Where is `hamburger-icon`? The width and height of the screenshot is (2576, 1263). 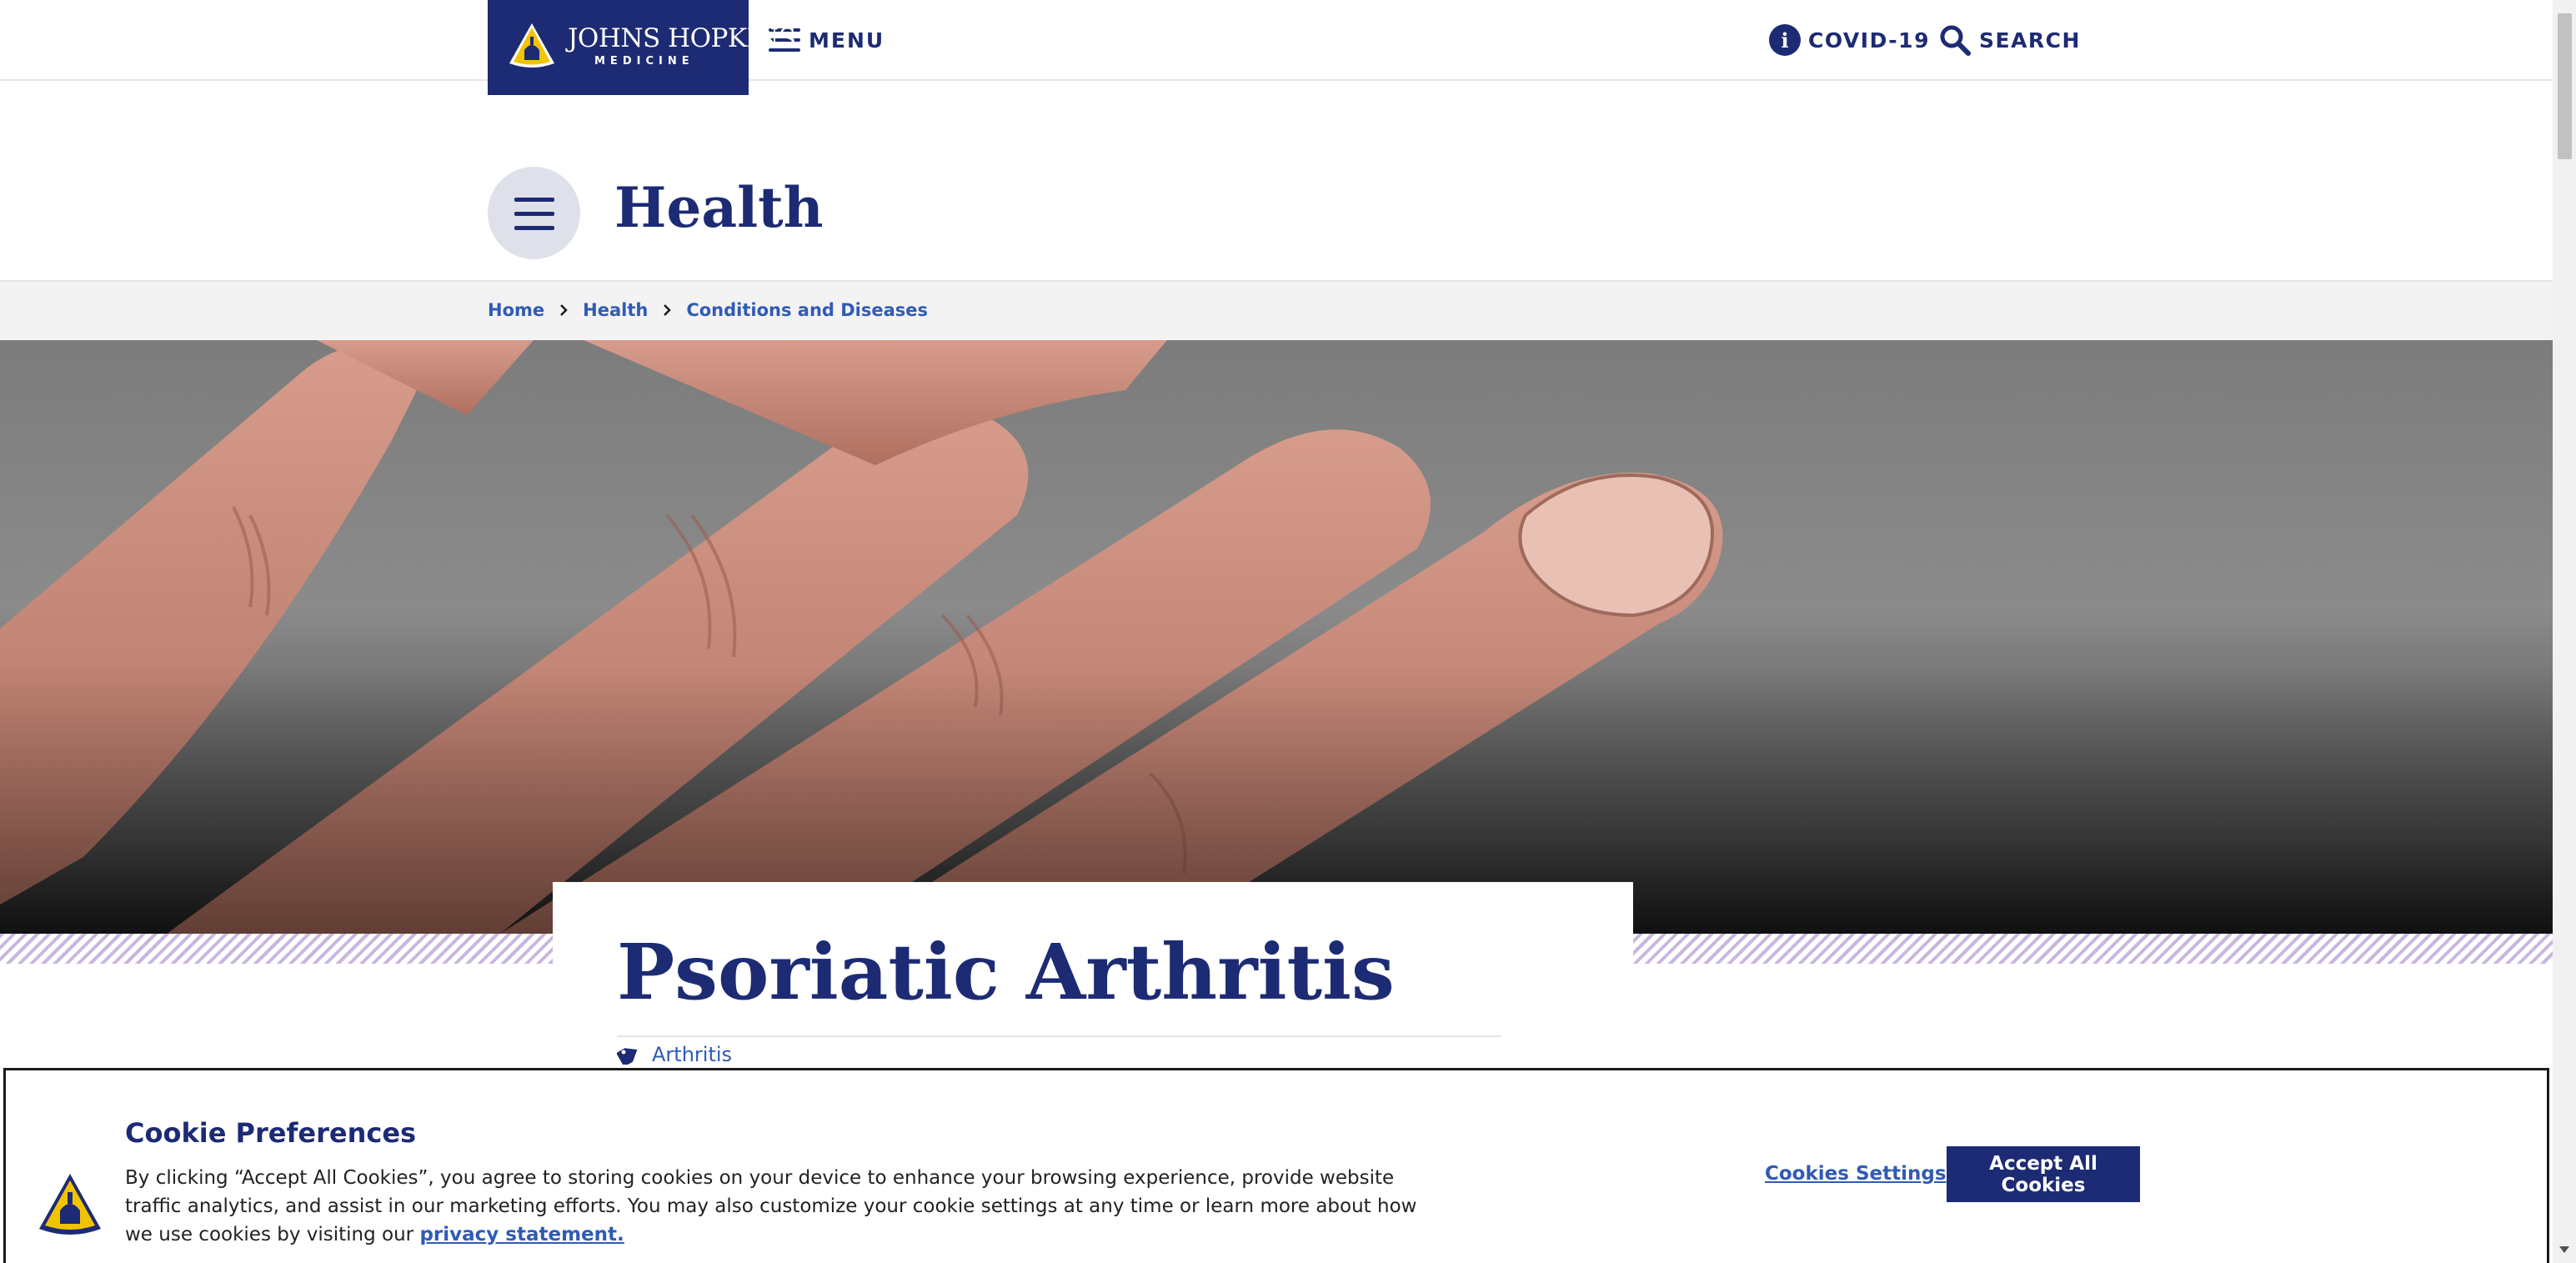 hamburger-icon is located at coordinates (534, 214).